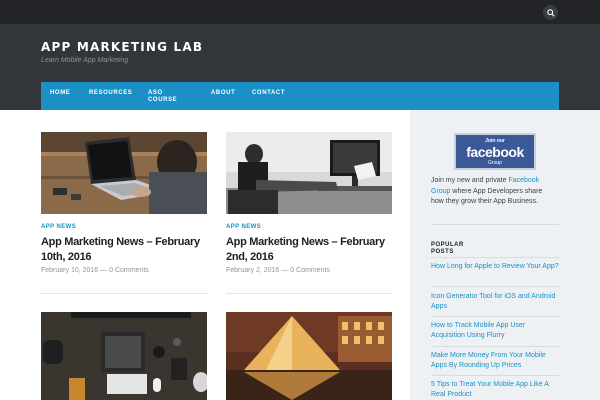 The image size is (600, 400). Describe the element at coordinates (495, 257) in the screenshot. I see `popular-posts-divider` at that location.